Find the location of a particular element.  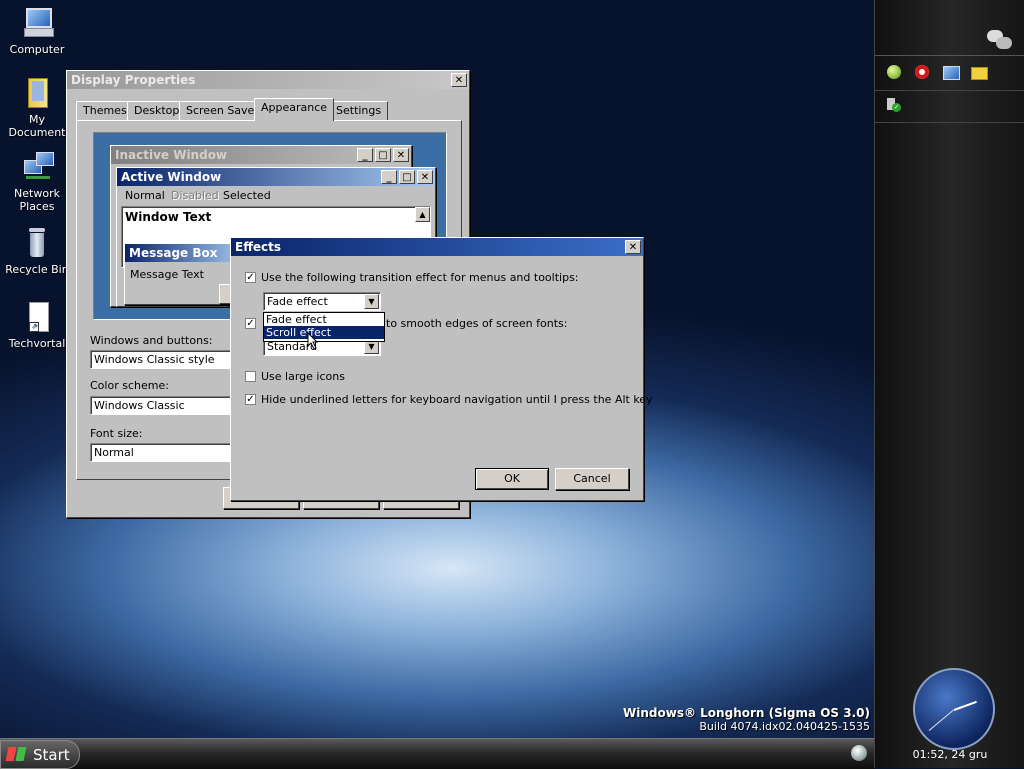

preview-menu-normal: Normal is located at coordinates (145, 195).